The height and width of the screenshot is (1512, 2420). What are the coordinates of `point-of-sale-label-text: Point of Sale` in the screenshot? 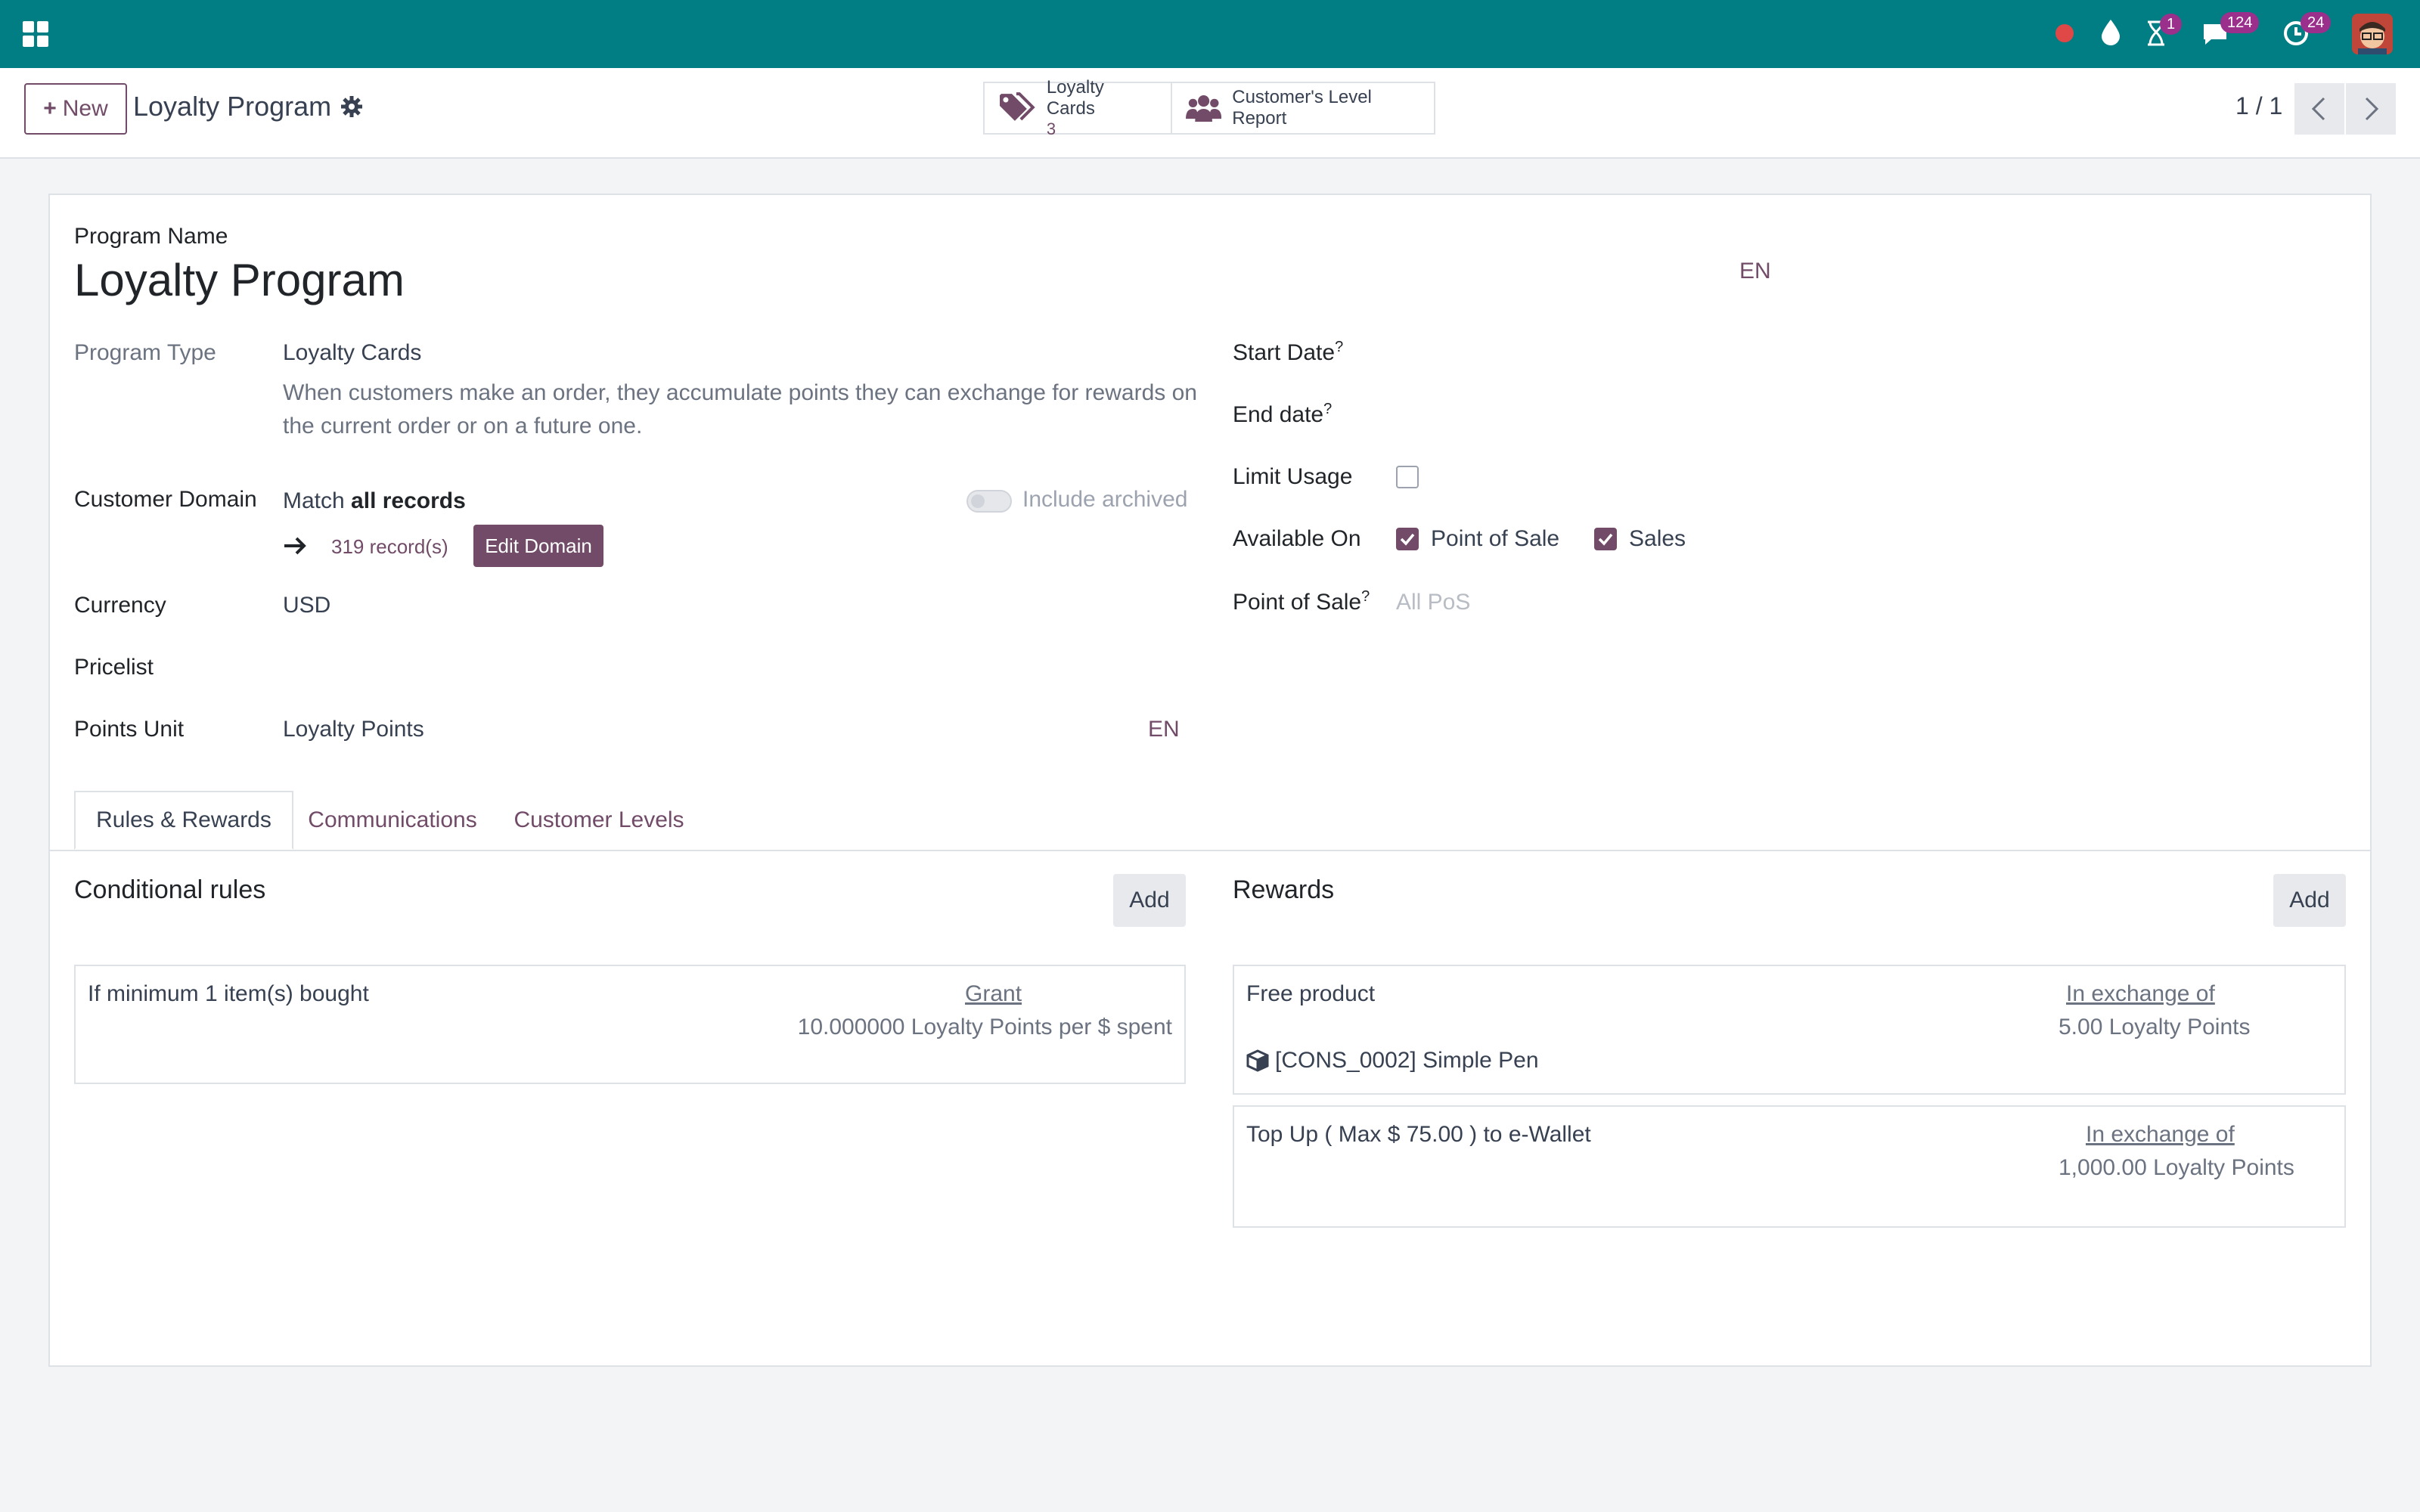 It's located at (1297, 602).